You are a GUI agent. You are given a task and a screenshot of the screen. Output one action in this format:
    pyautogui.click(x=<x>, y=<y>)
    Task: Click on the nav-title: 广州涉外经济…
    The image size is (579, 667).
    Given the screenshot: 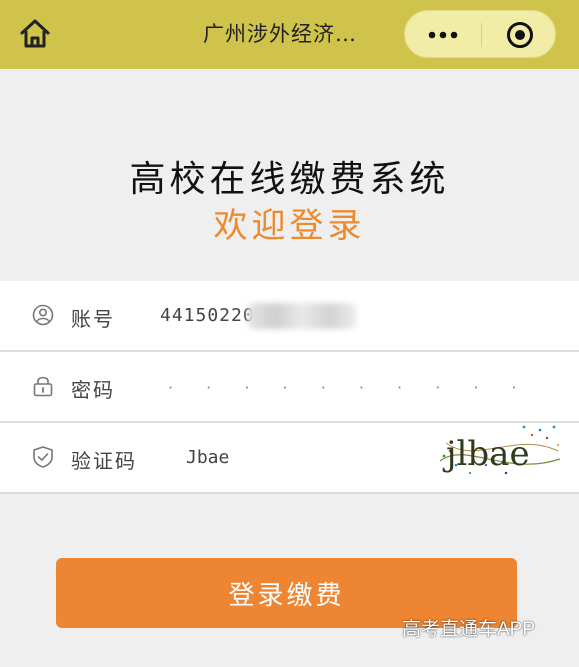 What is the action you would take?
    pyautogui.click(x=280, y=34)
    